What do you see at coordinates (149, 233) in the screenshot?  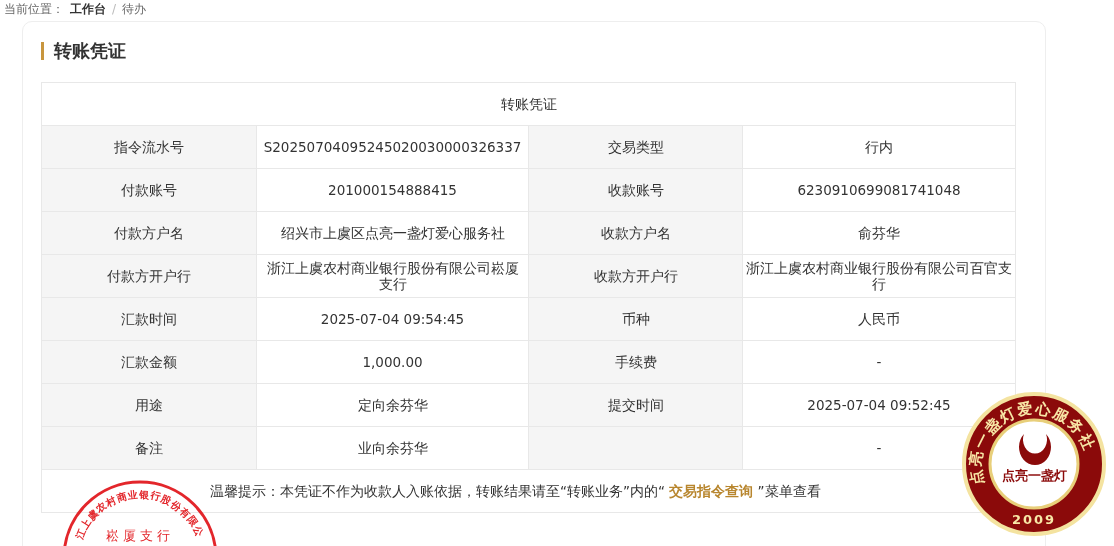 I see `field-label: 付款方户名` at bounding box center [149, 233].